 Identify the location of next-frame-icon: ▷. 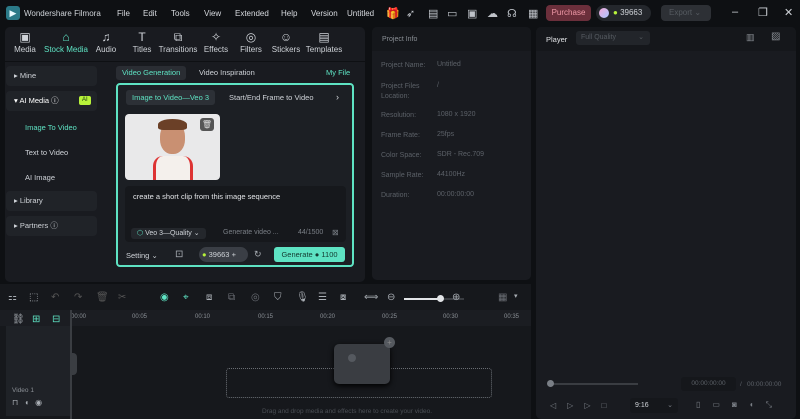
(575, 405).